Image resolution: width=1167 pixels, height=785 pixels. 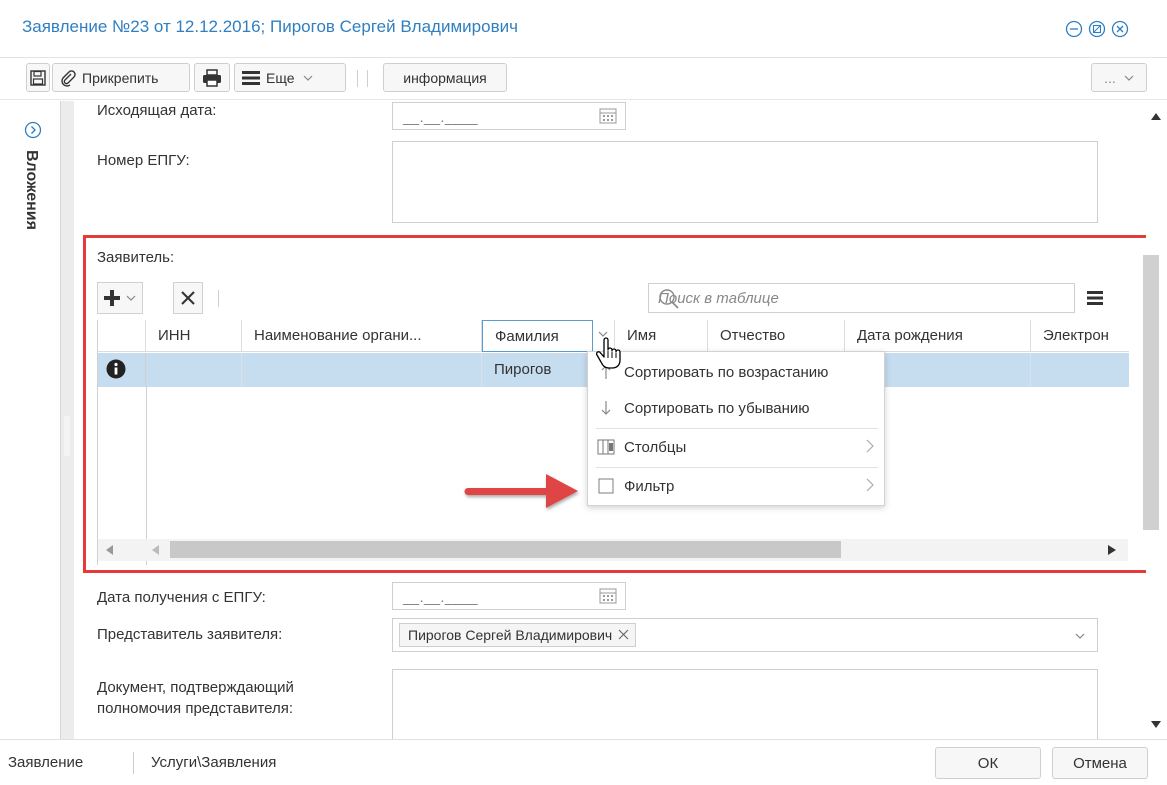 I want to click on representative-tag-label: Пирогов Сергей Владимирович, so click(x=510, y=635).